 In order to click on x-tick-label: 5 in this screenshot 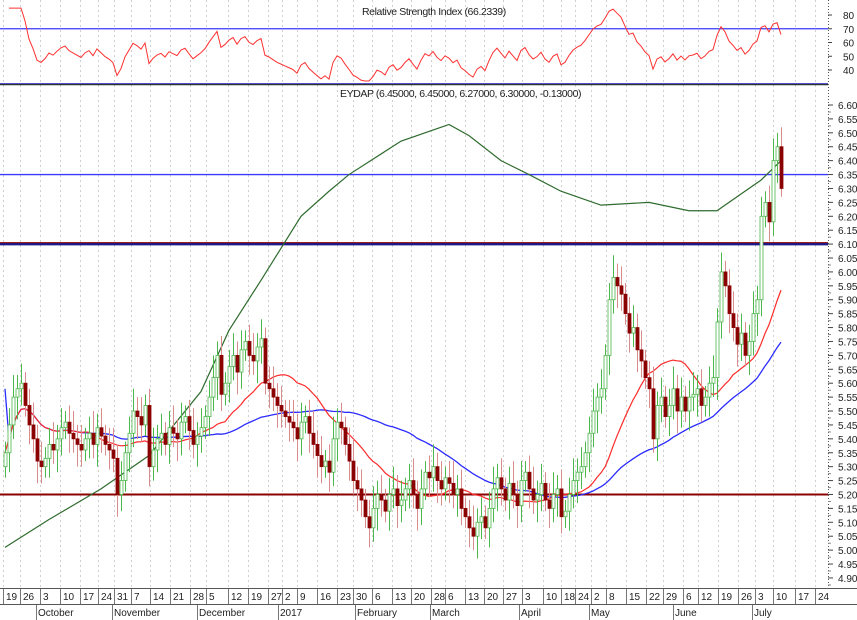, I will do `click(212, 597)`.